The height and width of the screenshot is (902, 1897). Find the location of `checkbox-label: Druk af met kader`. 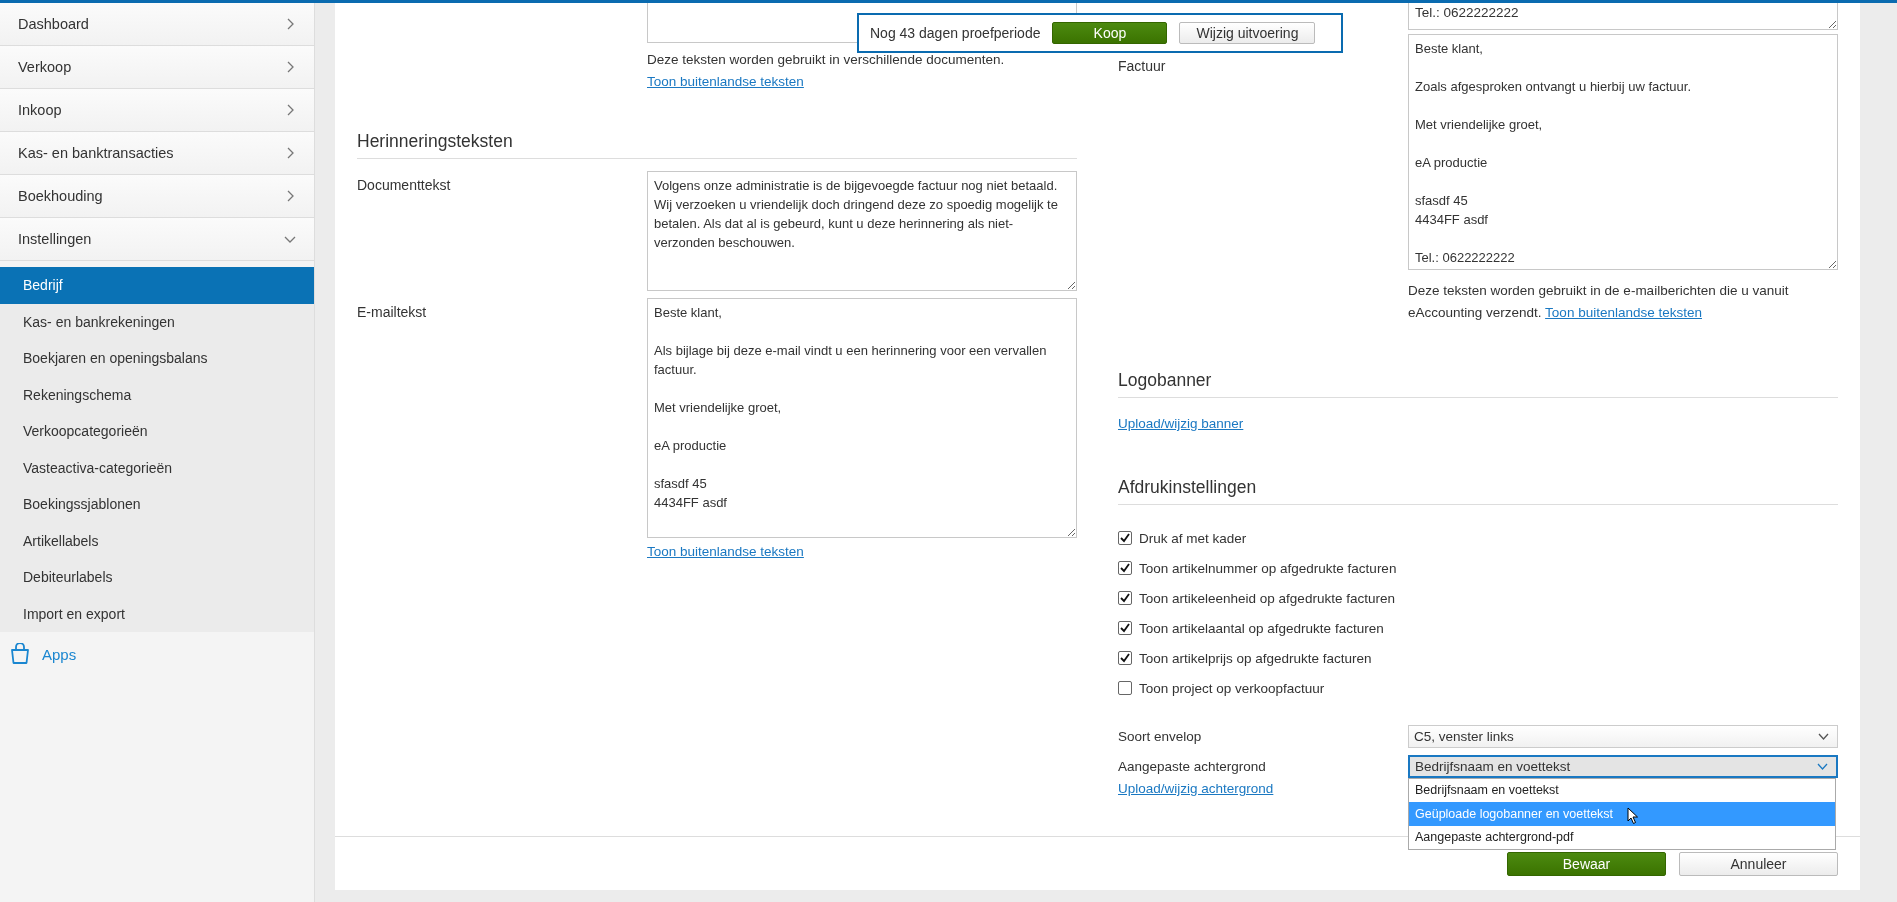

checkbox-label: Druk af met kader is located at coordinates (1193, 538).